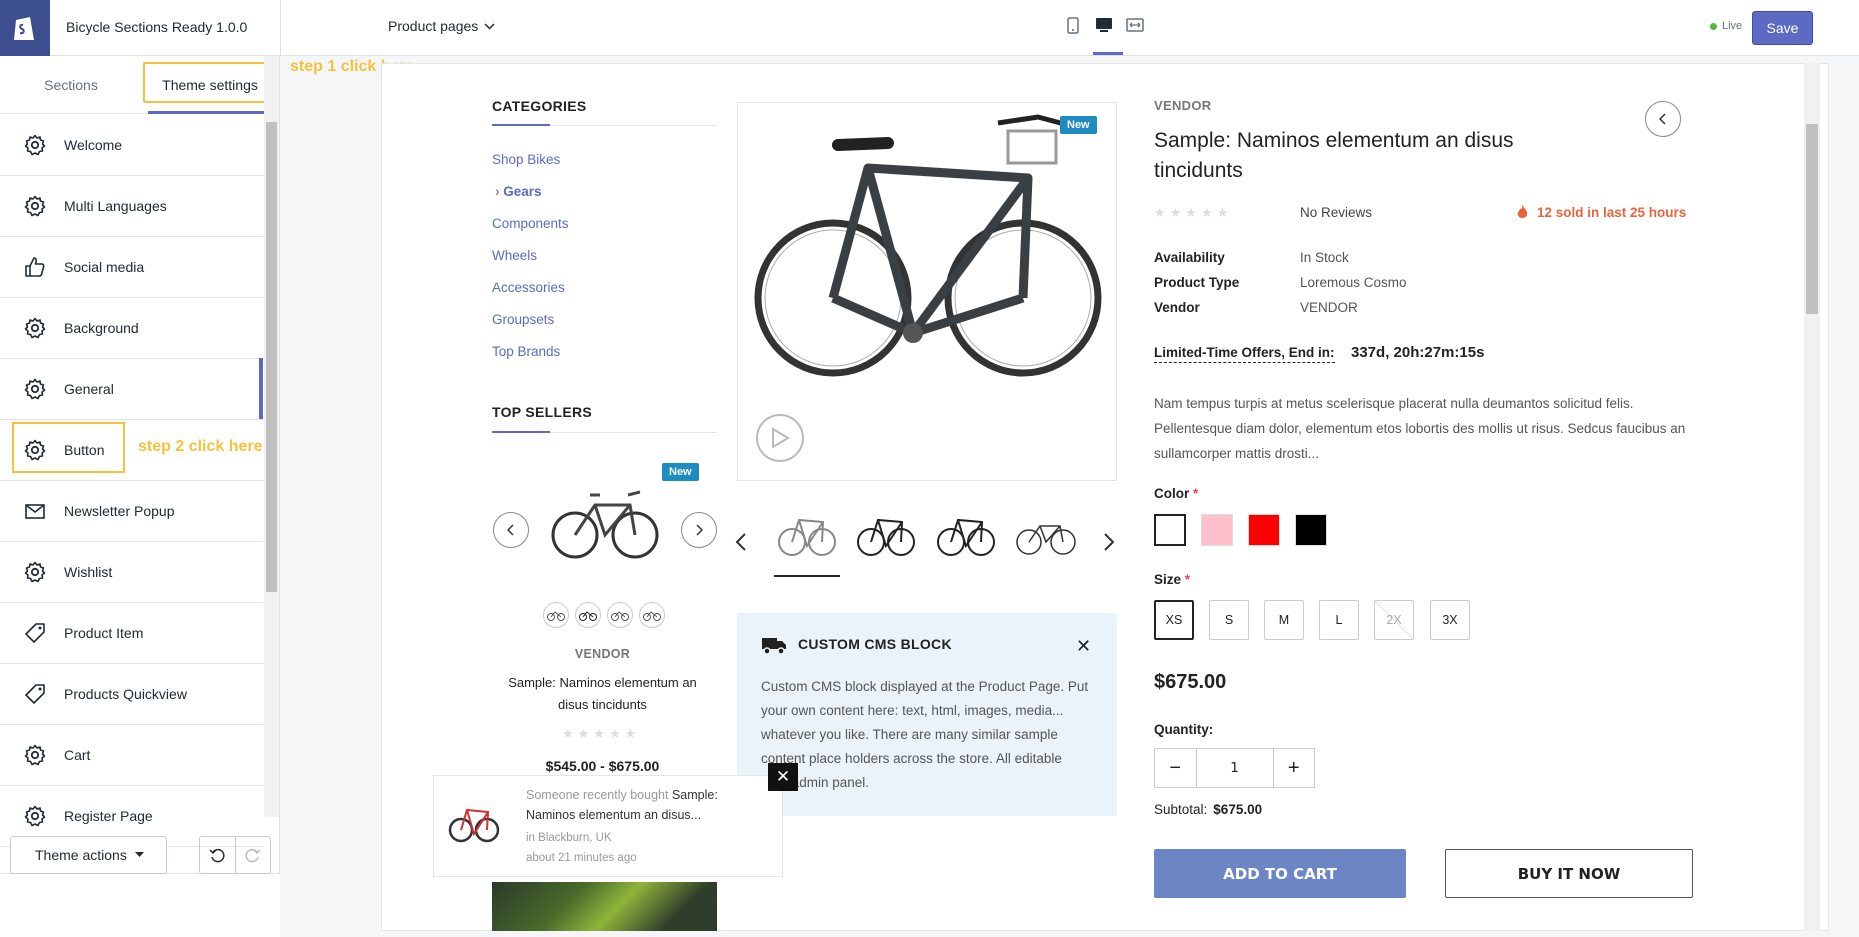 This screenshot has height=937, width=1859. I want to click on new-badge: New, so click(680, 472).